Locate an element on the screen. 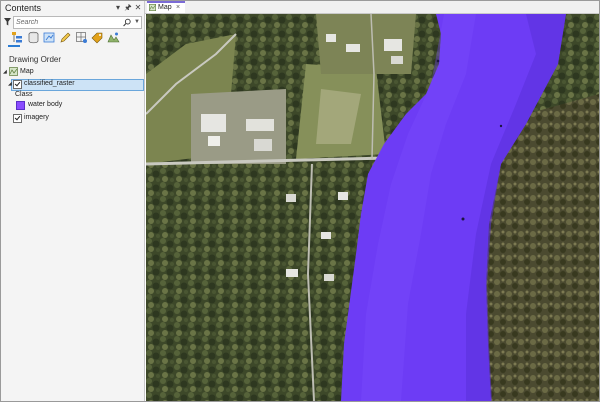 This screenshot has height=402, width=600. drawing-order-heading: Drawing Order is located at coordinates (35, 59).